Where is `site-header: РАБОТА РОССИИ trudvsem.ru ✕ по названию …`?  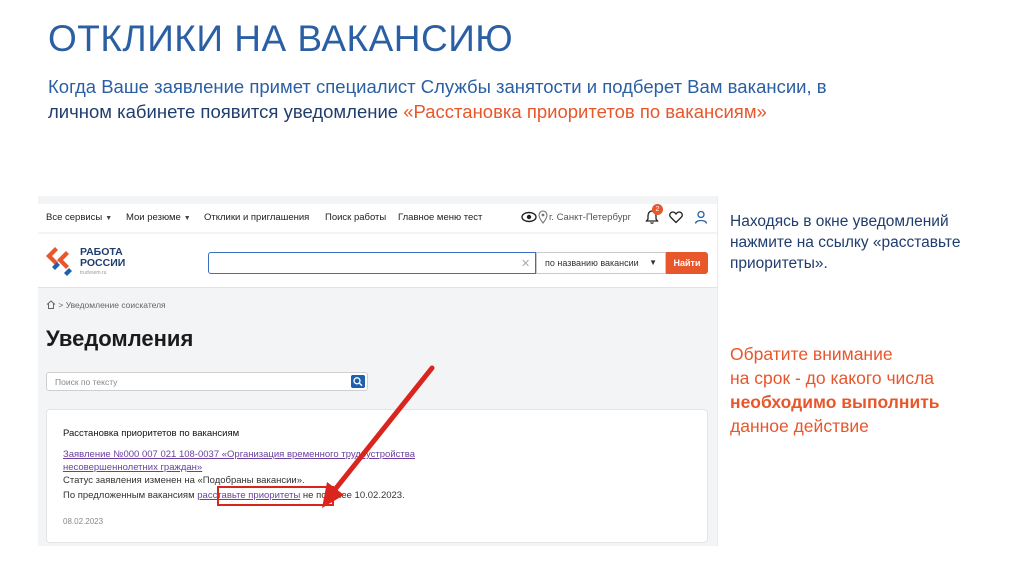
site-header: РАБОТА РОССИИ trudvsem.ru ✕ по названию … is located at coordinates (377, 261).